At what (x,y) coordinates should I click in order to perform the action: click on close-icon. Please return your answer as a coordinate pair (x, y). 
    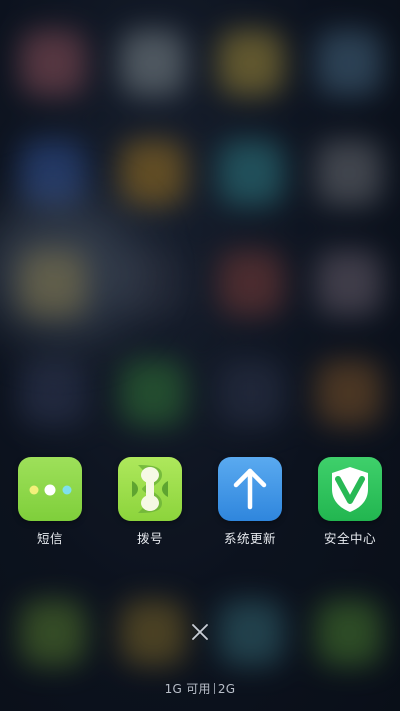
    Looking at the image, I should click on (200, 632).